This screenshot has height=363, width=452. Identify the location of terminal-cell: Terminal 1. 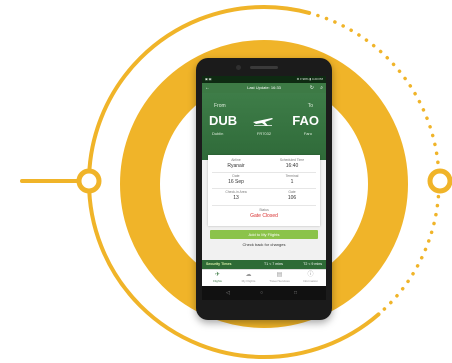
(292, 179).